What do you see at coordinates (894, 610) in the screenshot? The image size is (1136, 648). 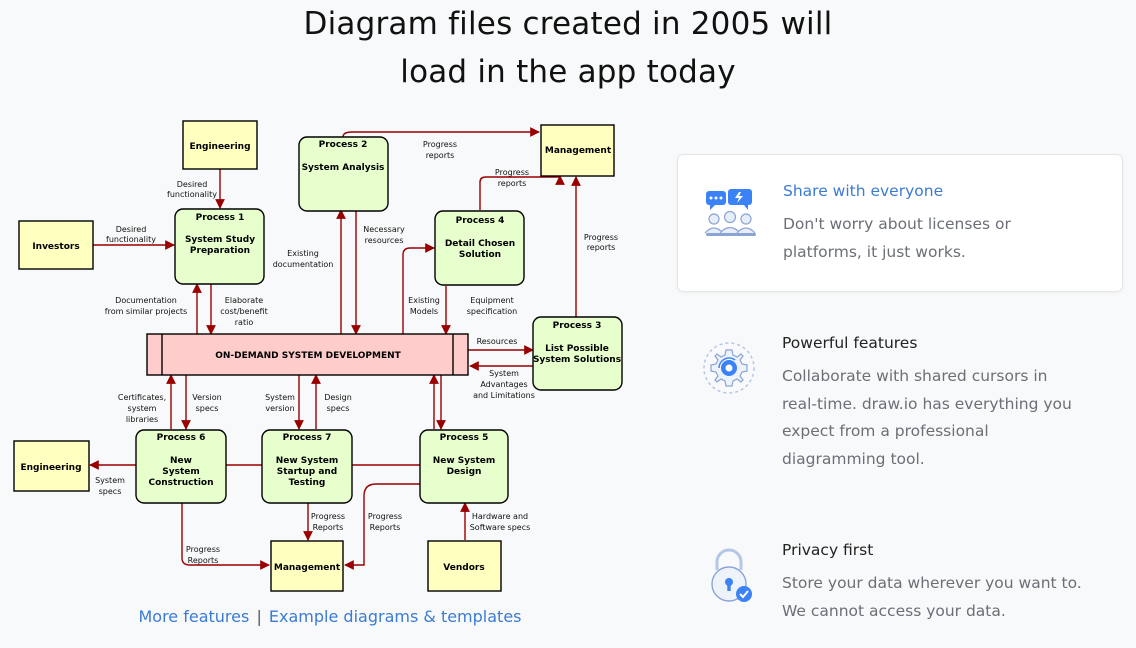 I see `feature-desc-line: We cannot access your data.` at bounding box center [894, 610].